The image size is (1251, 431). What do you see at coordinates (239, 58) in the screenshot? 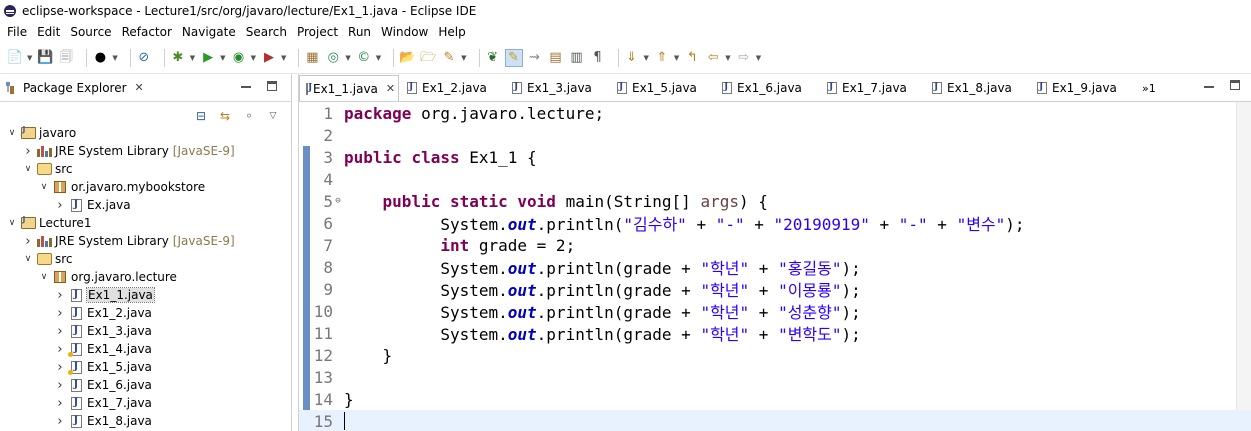
I see `coverage-icon: ◉` at bounding box center [239, 58].